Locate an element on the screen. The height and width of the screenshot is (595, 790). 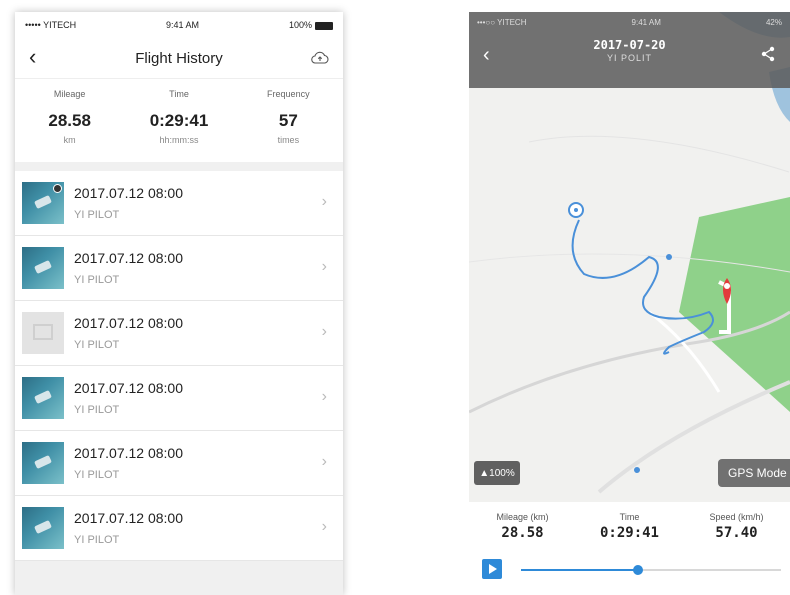
stat-label: Speed (km/h) is located at coordinates (736, 517).